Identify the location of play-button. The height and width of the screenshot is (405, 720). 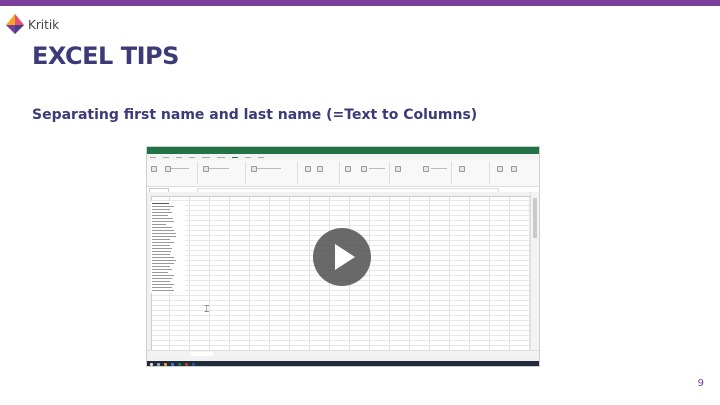
(342, 257).